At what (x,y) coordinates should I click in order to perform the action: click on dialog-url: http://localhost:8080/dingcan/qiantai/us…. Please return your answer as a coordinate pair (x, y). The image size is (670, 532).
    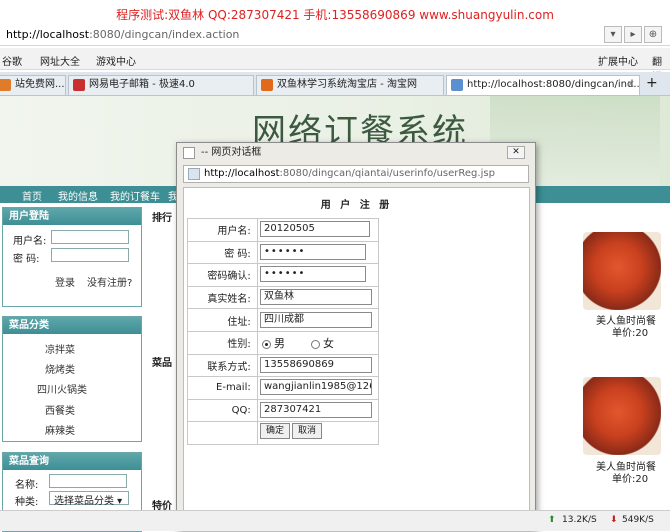
    Looking at the image, I should click on (356, 174).